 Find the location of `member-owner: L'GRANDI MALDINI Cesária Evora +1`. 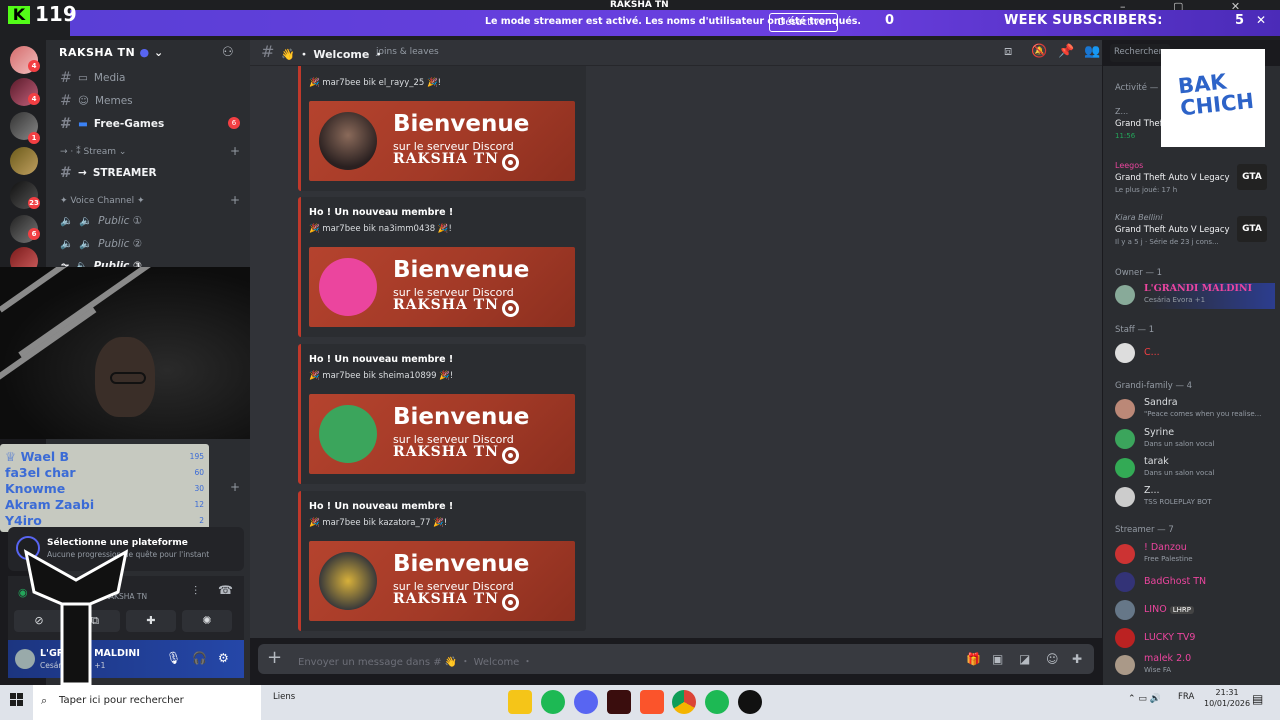

member-owner: L'GRANDI MALDINI Cesária Evora +1 is located at coordinates (1195, 296).